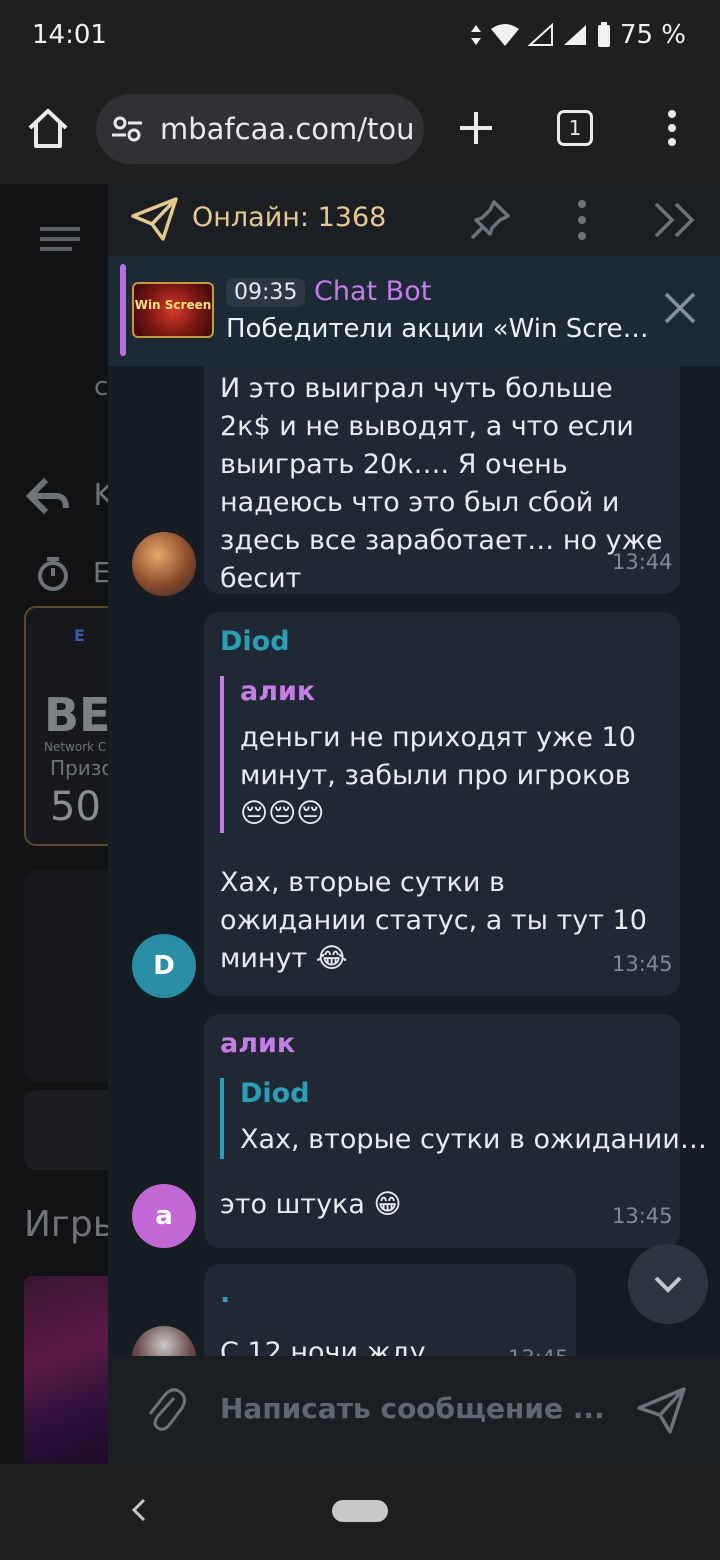 This screenshot has width=720, height=1560. What do you see at coordinates (225, 1293) in the screenshot?
I see `message-sender: .` at bounding box center [225, 1293].